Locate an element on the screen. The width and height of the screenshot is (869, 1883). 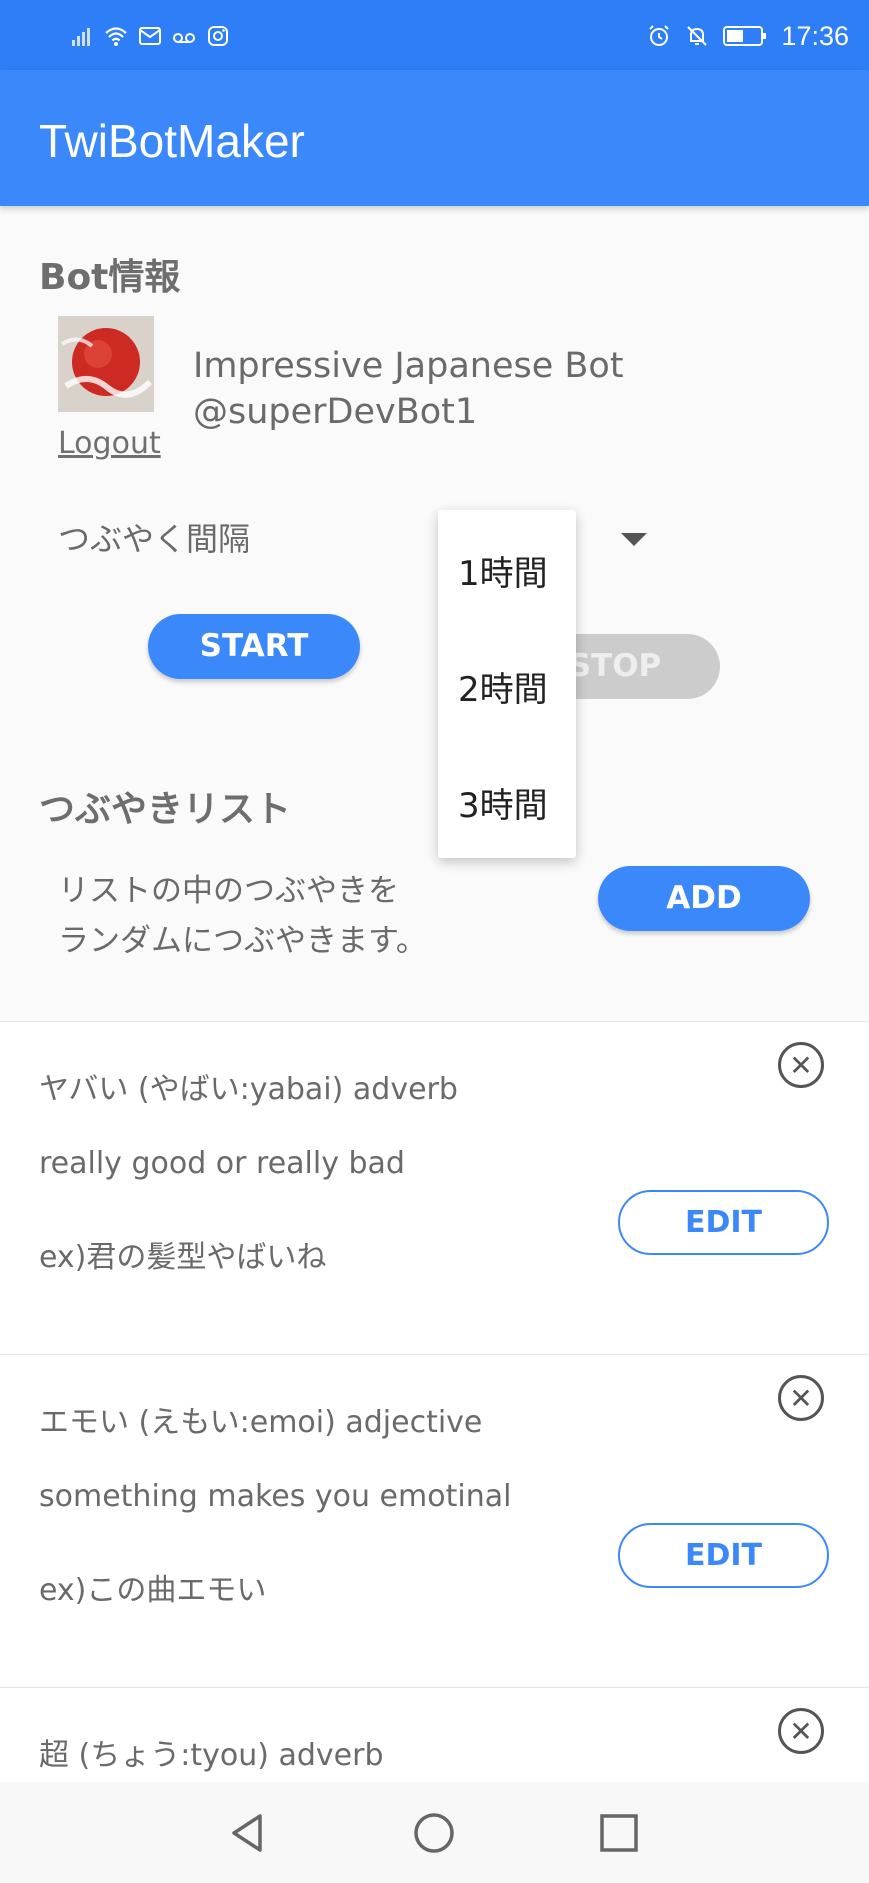
bot-avatar is located at coordinates (106, 364).